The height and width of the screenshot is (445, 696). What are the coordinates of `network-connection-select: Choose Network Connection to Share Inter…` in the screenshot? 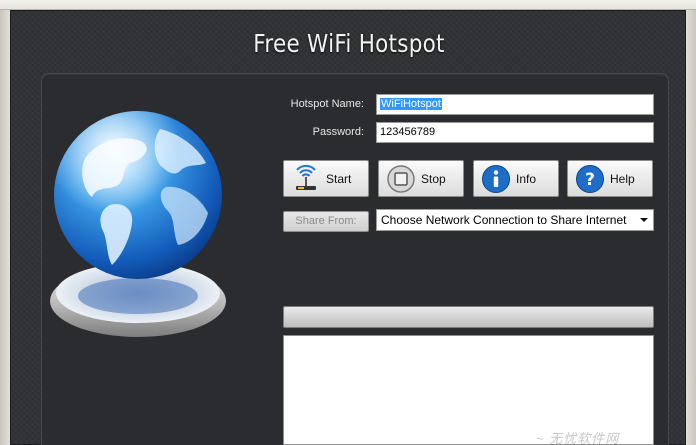 It's located at (515, 220).